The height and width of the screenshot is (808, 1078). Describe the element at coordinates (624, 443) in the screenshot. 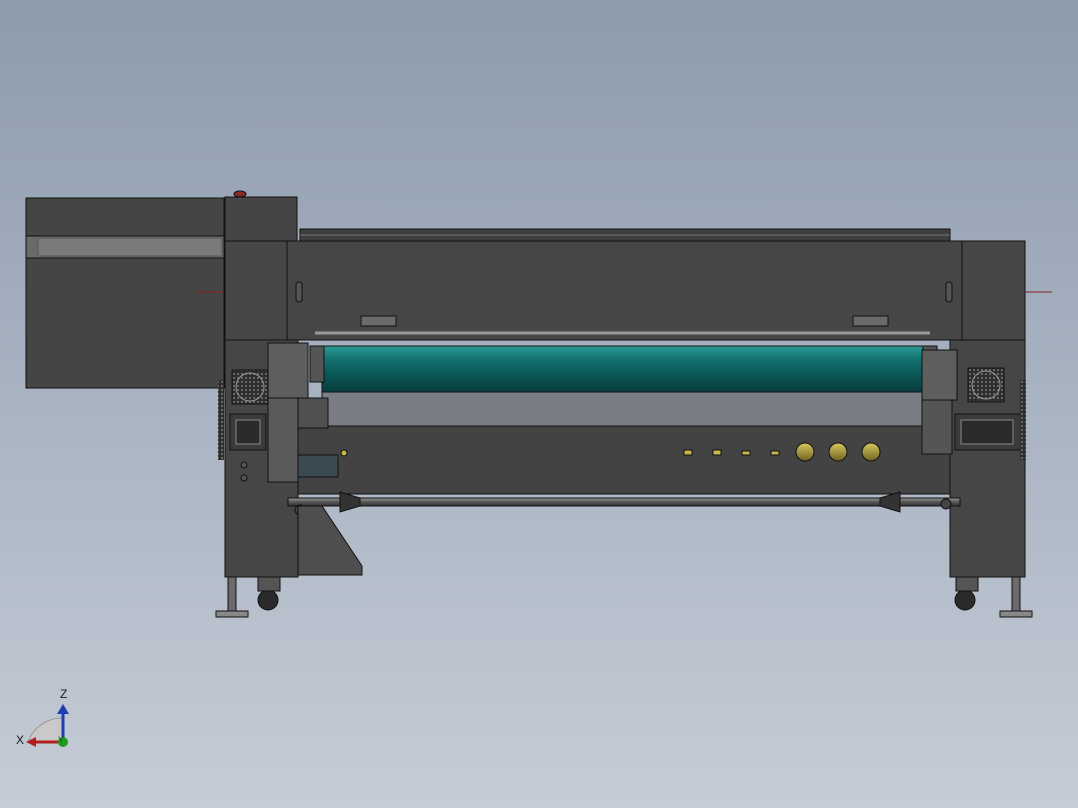

I see `platen` at that location.